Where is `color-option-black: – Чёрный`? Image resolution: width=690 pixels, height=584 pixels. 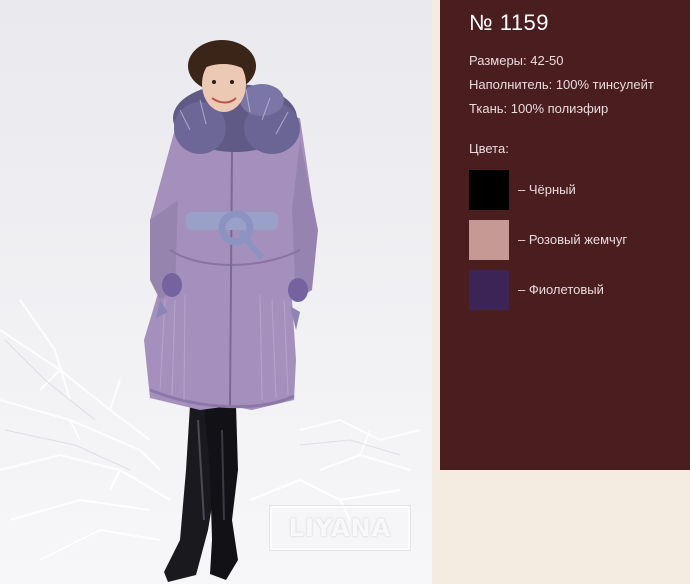
color-option-black: – Чёрный is located at coordinates (579, 190).